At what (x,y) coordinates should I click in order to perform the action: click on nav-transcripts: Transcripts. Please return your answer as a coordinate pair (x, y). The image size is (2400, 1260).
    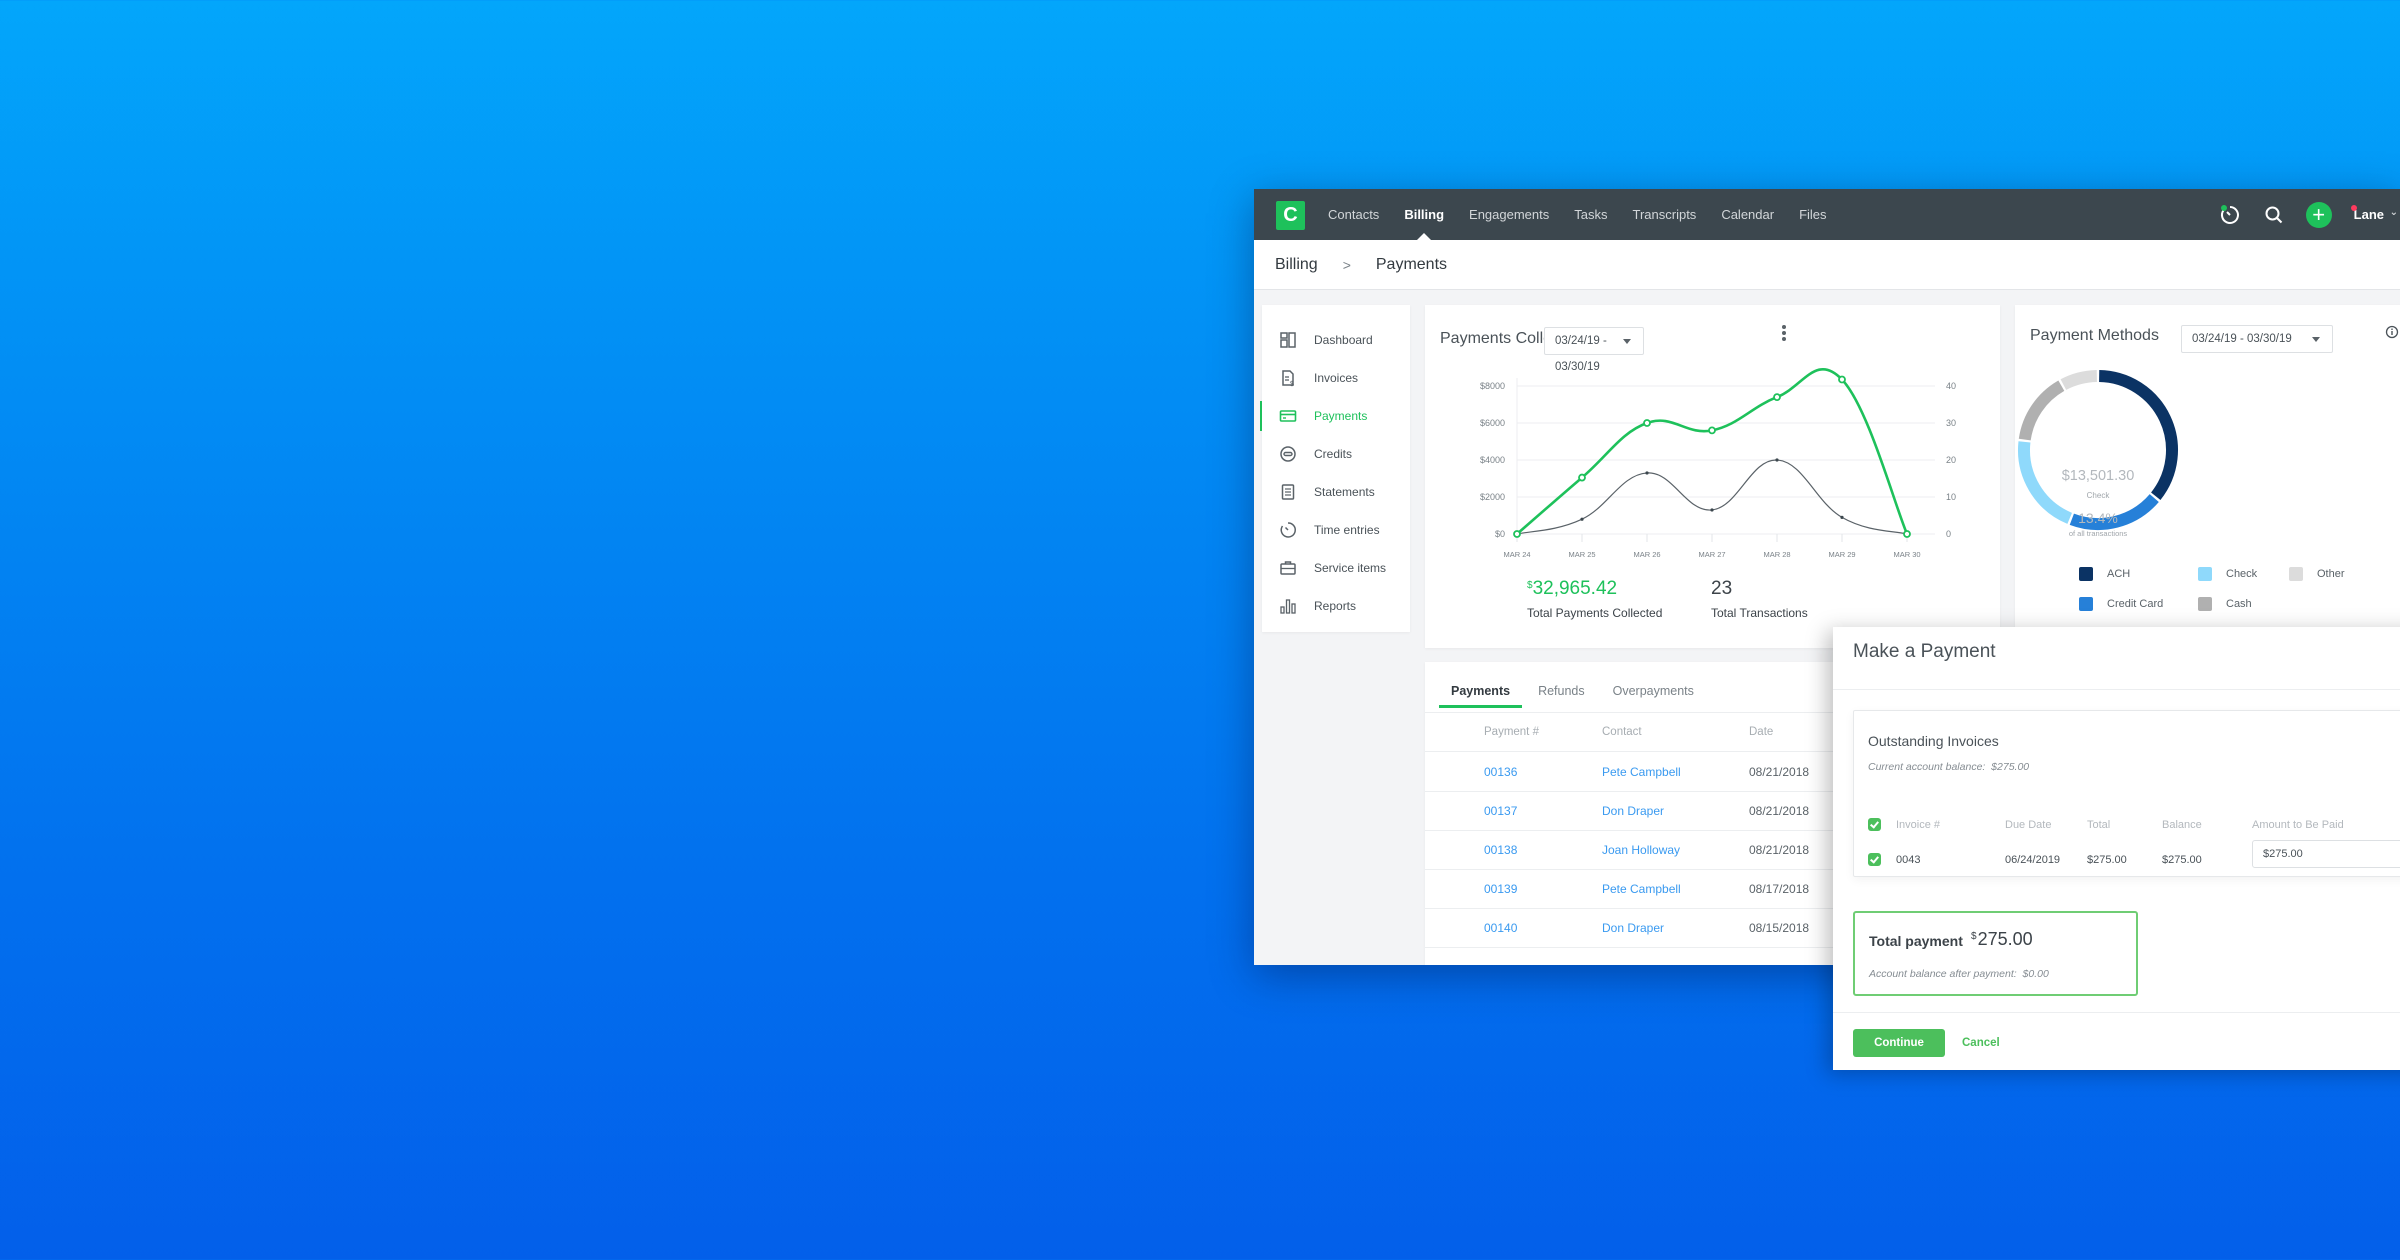
    Looking at the image, I should click on (1665, 214).